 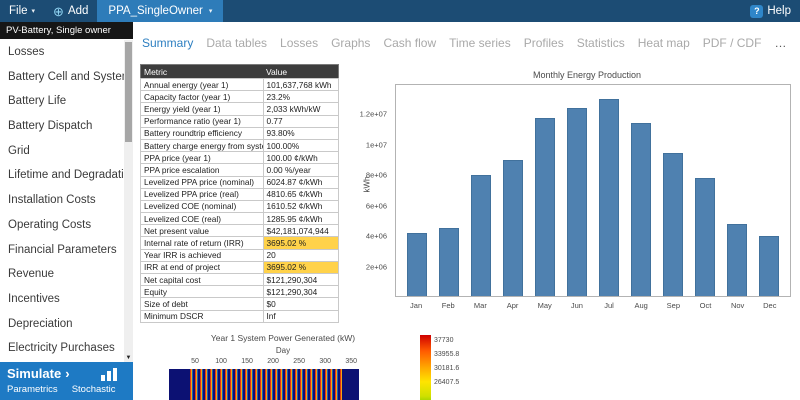 I want to click on y-tick-label: 4e+06, so click(x=376, y=236).